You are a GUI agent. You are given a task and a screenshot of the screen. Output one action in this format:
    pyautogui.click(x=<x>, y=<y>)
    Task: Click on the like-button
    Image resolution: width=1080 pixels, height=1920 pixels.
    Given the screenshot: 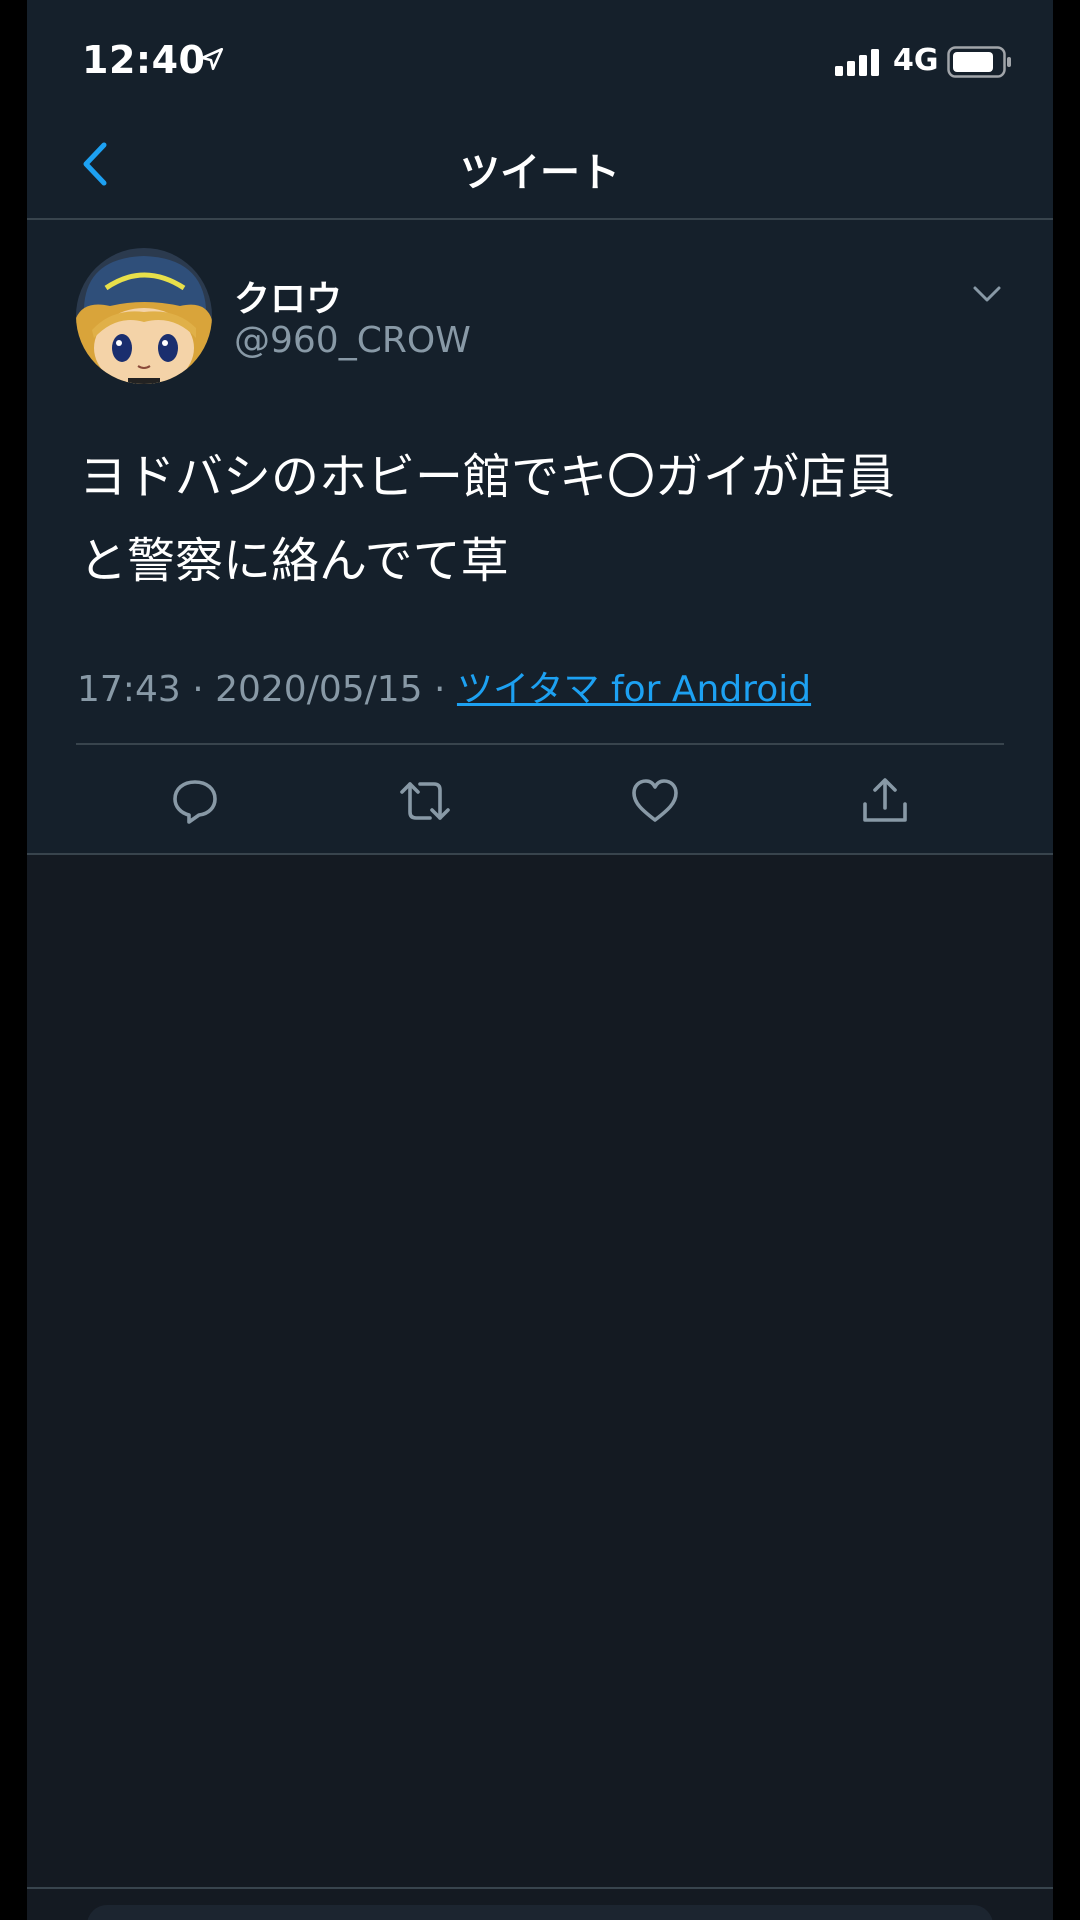 What is the action you would take?
    pyautogui.click(x=655, y=803)
    